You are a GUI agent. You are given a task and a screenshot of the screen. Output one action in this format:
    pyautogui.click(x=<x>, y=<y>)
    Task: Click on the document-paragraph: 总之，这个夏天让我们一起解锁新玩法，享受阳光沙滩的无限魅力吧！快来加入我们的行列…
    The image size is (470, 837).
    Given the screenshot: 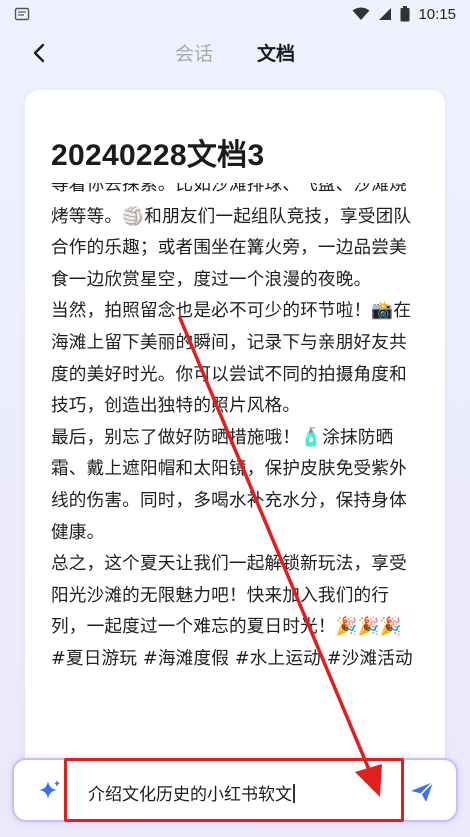 What is the action you would take?
    pyautogui.click(x=229, y=596)
    